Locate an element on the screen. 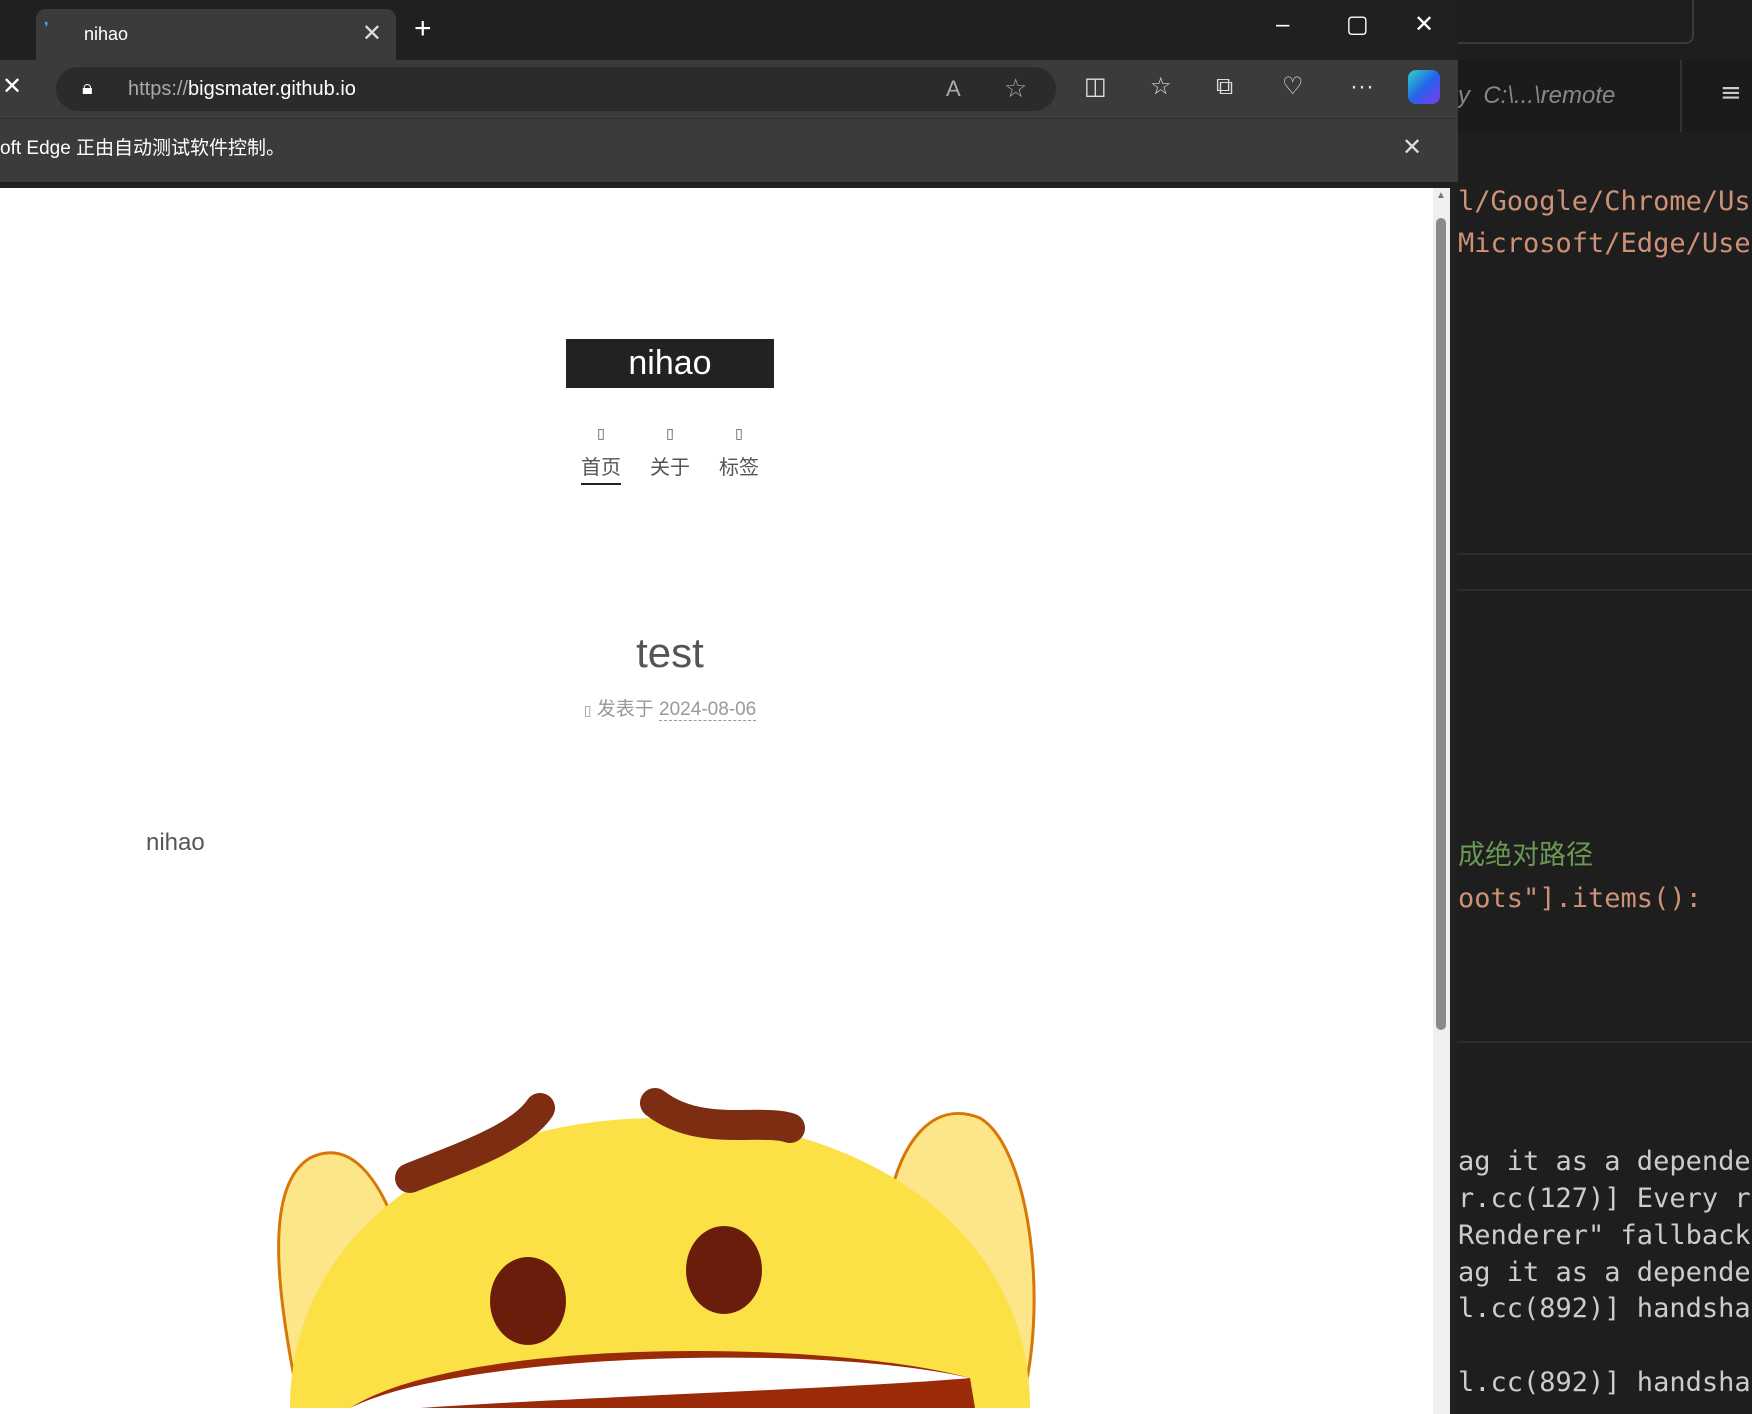 The image size is (1752, 1414). copilot-icon is located at coordinates (1424, 87).